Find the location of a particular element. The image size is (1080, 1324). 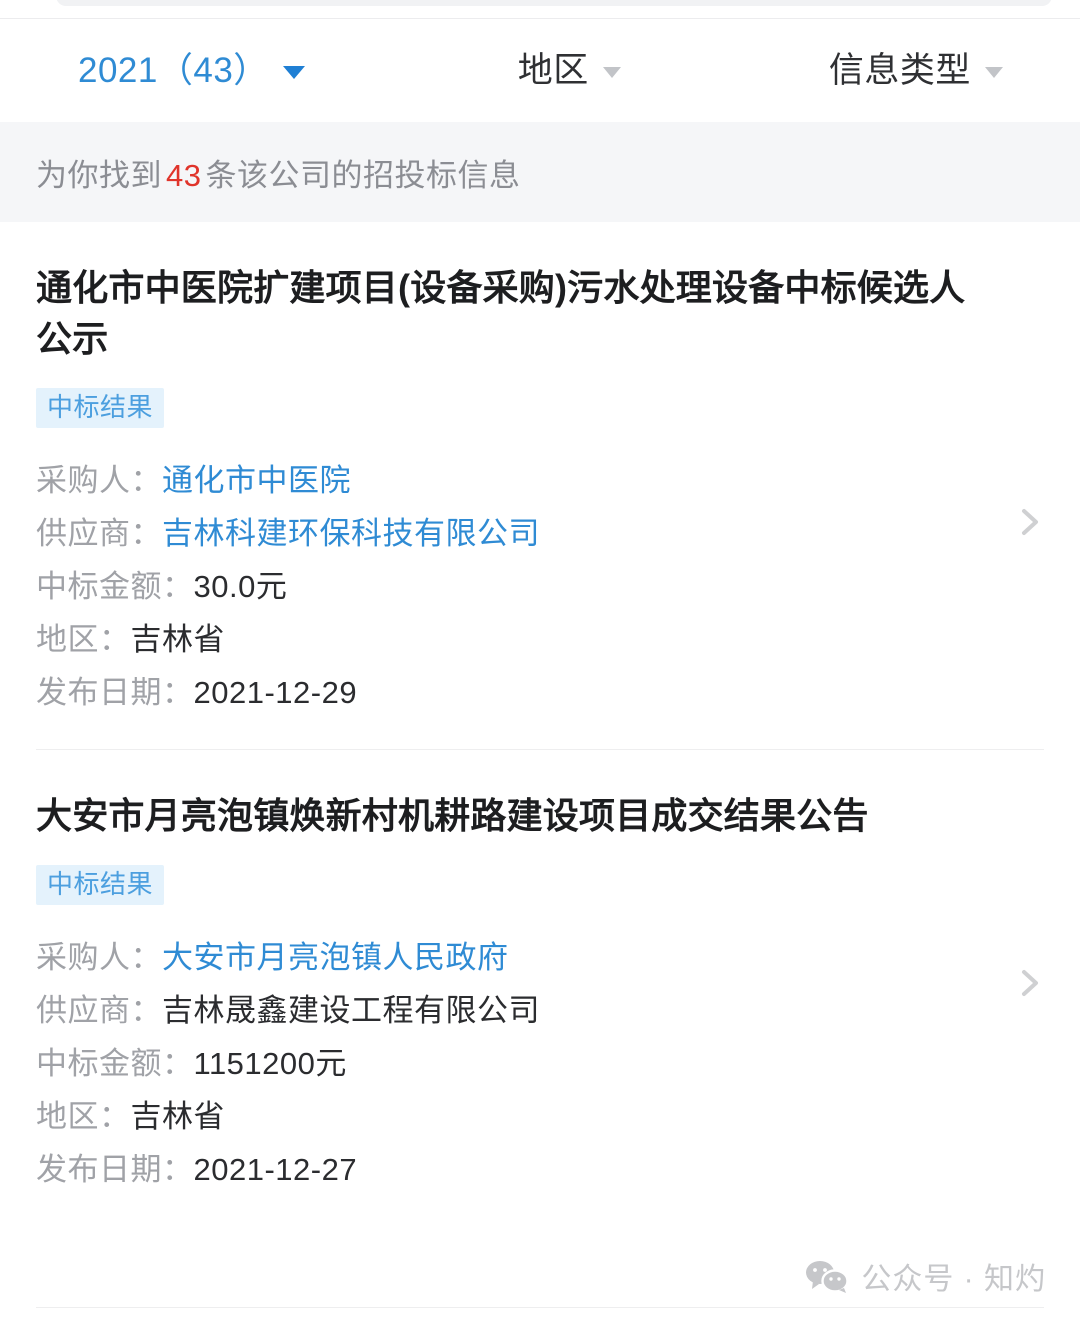

detail-row-amount: 中标金额： 1151200元 is located at coordinates (540, 1063).